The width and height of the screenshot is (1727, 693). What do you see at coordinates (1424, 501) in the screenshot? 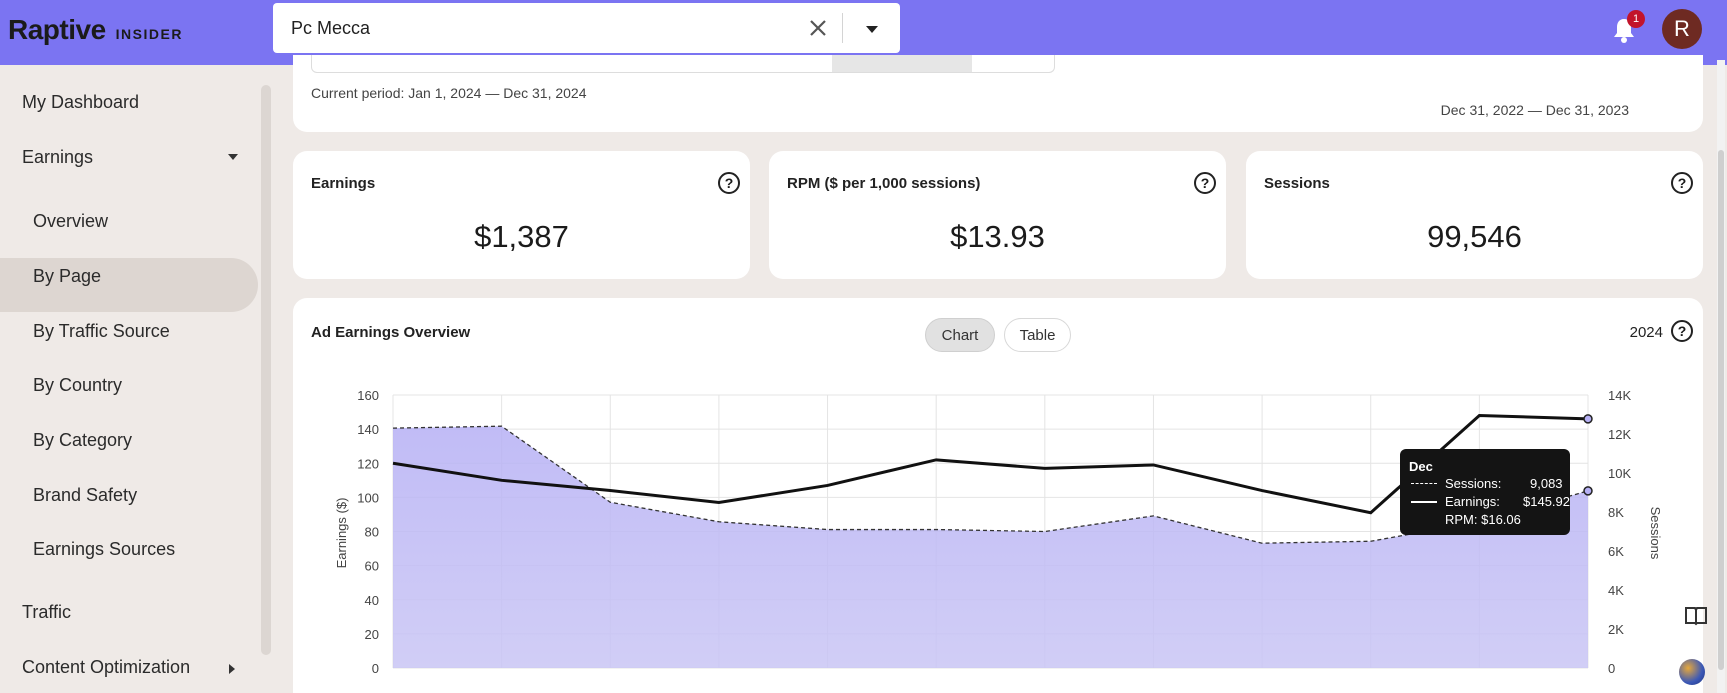
I see `solid-line-icon` at bounding box center [1424, 501].